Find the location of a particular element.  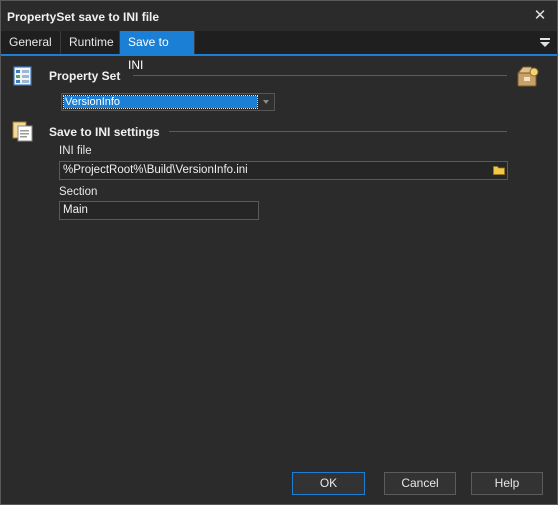

tab-bar: General Runtime Save to INI is located at coordinates (279, 51).